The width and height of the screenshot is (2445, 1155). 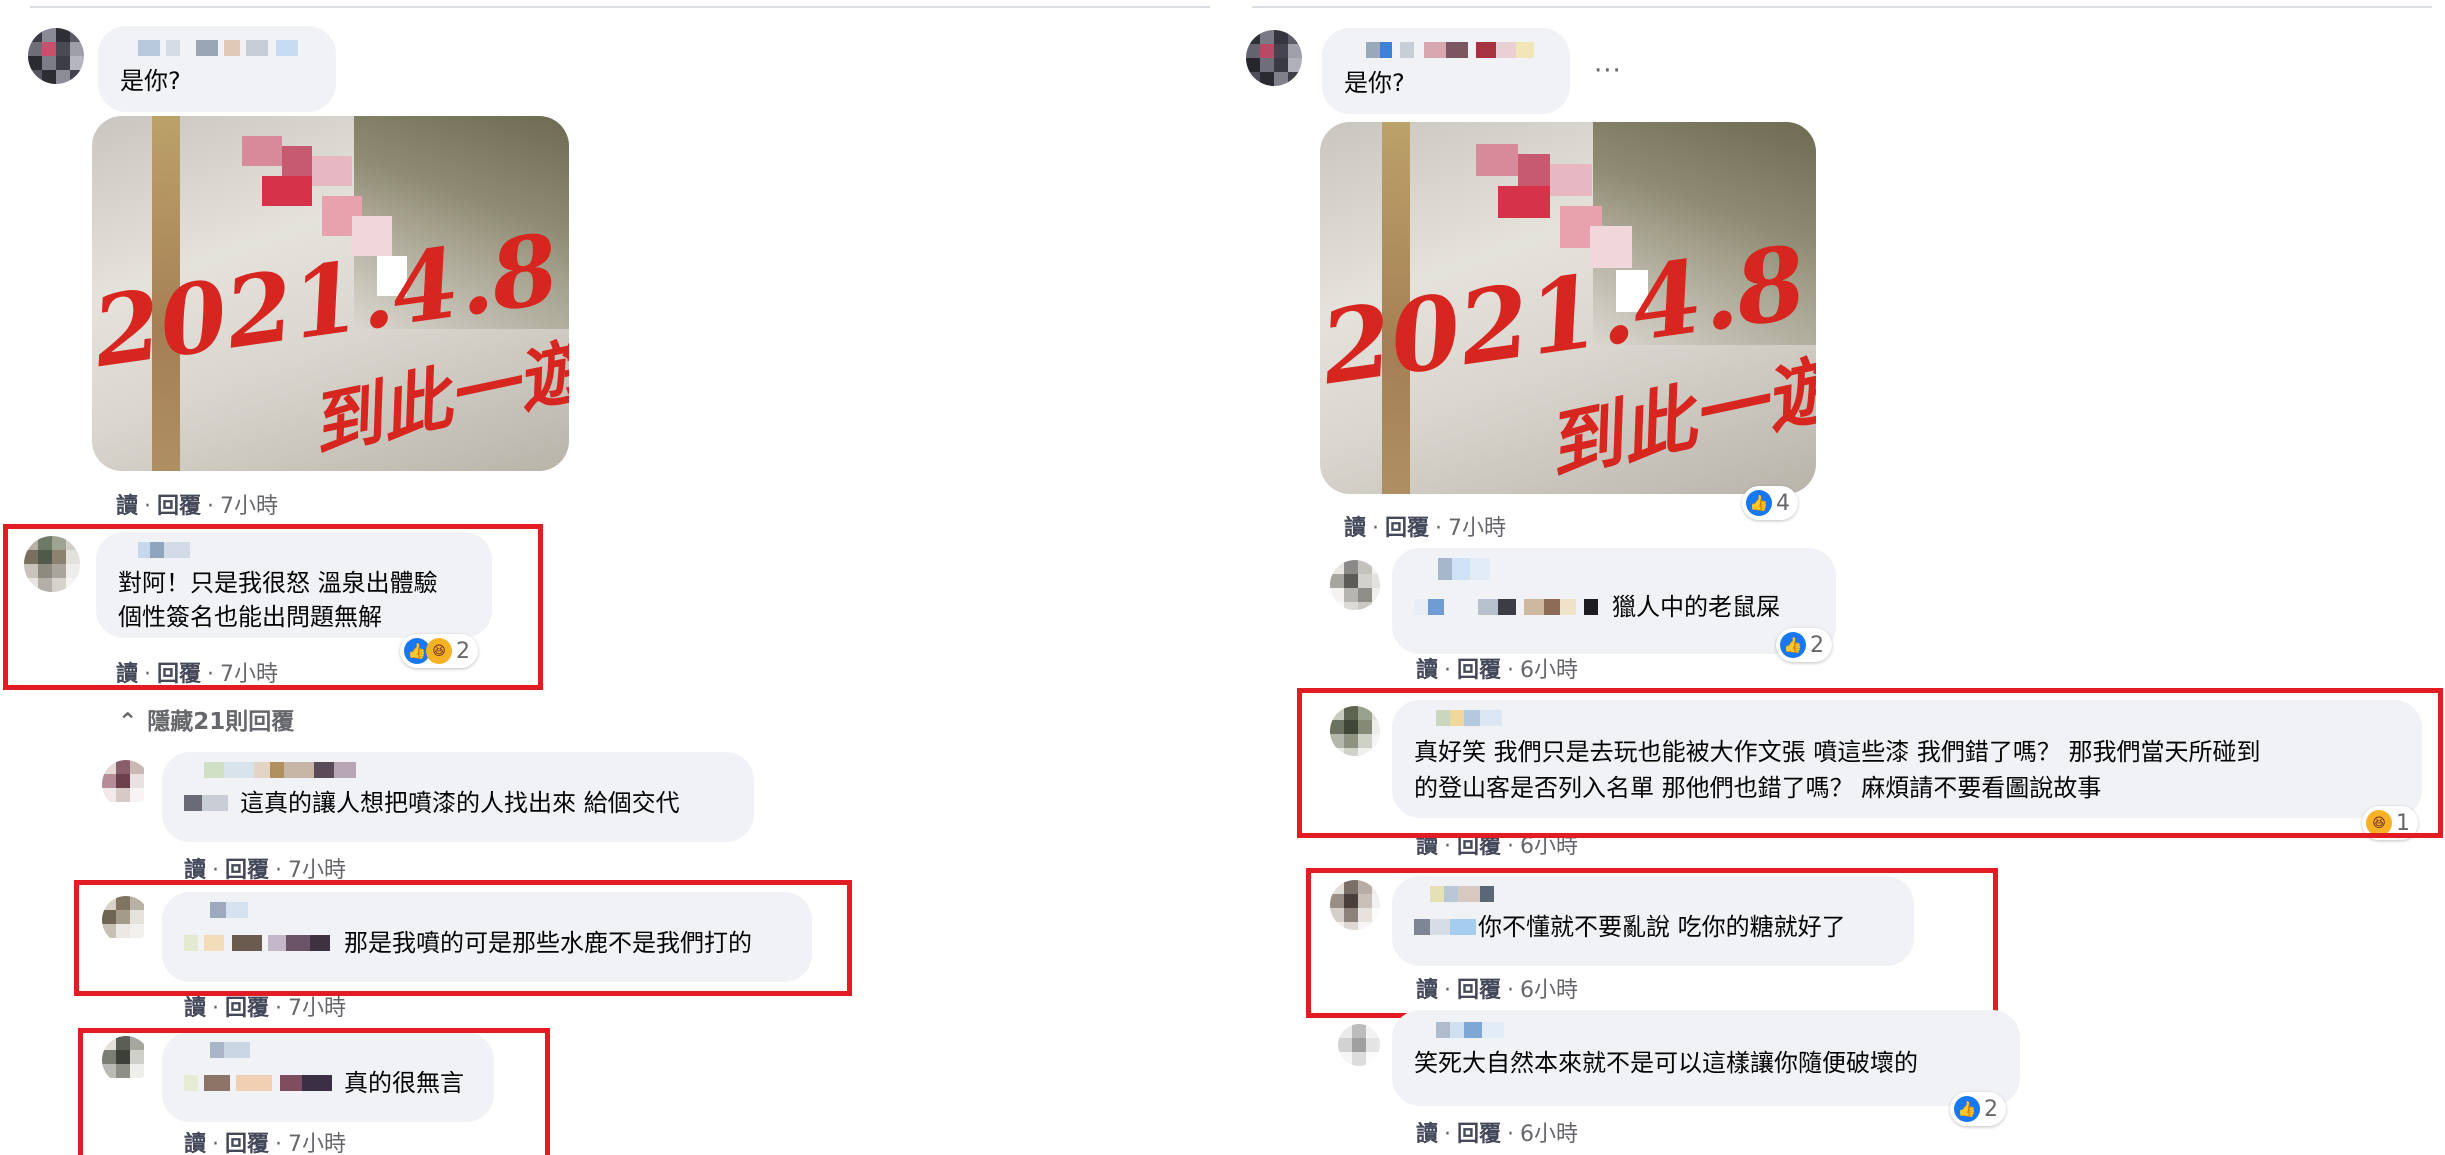 I want to click on comment-bubble: 笑死大自然本來就不是可以這樣讓你隨便破壞的, so click(x=1706, y=1058).